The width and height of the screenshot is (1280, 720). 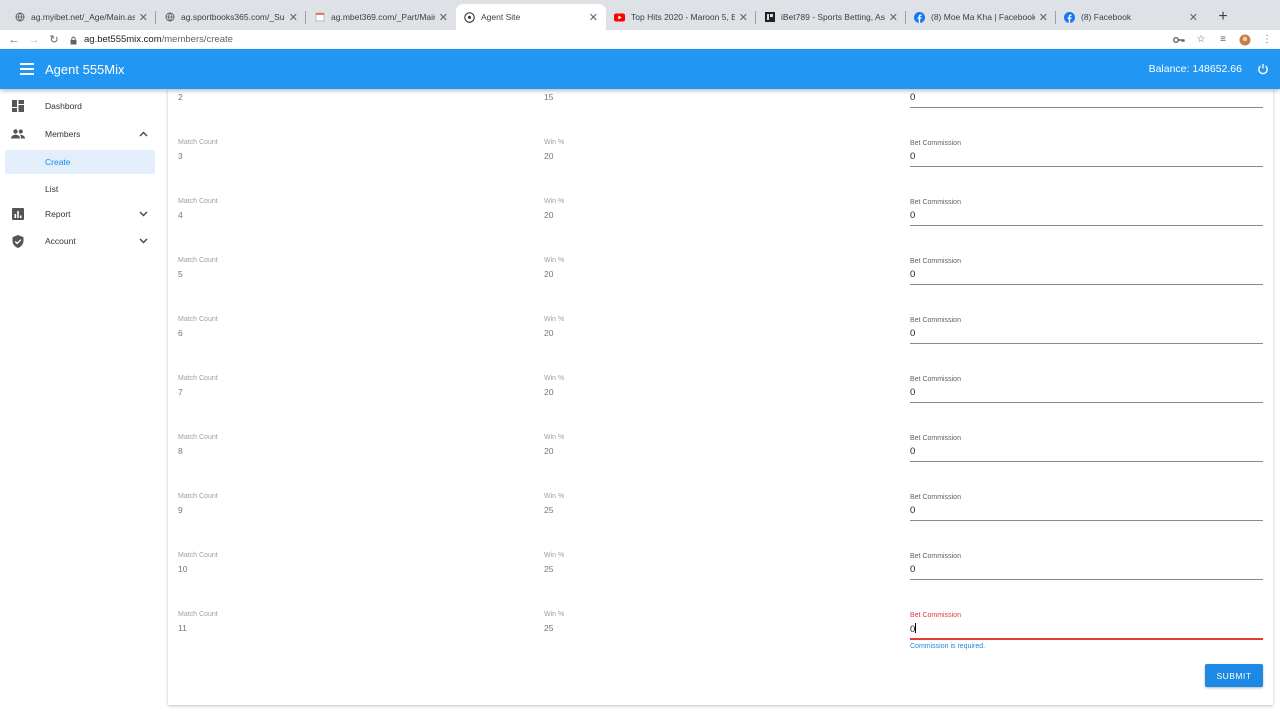 I want to click on star-icon: ☆, so click(x=1201, y=40).